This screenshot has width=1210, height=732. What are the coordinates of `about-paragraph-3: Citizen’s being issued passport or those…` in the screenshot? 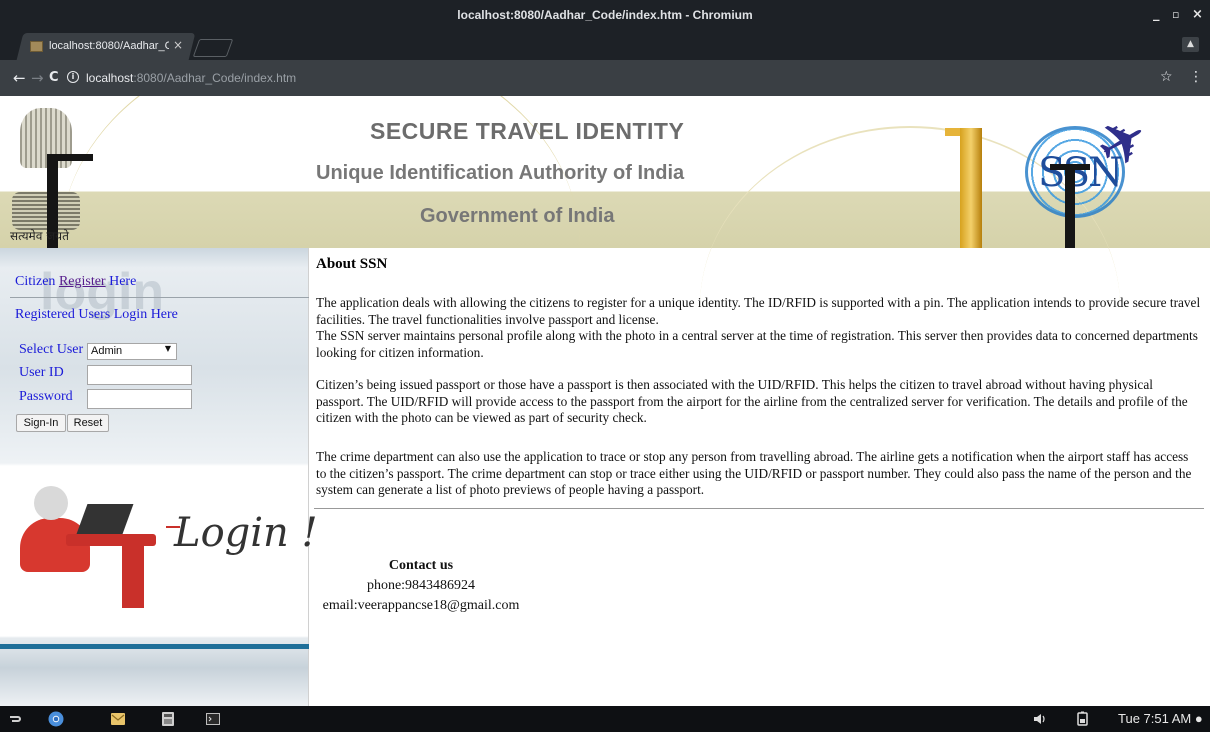 It's located at (752, 401).